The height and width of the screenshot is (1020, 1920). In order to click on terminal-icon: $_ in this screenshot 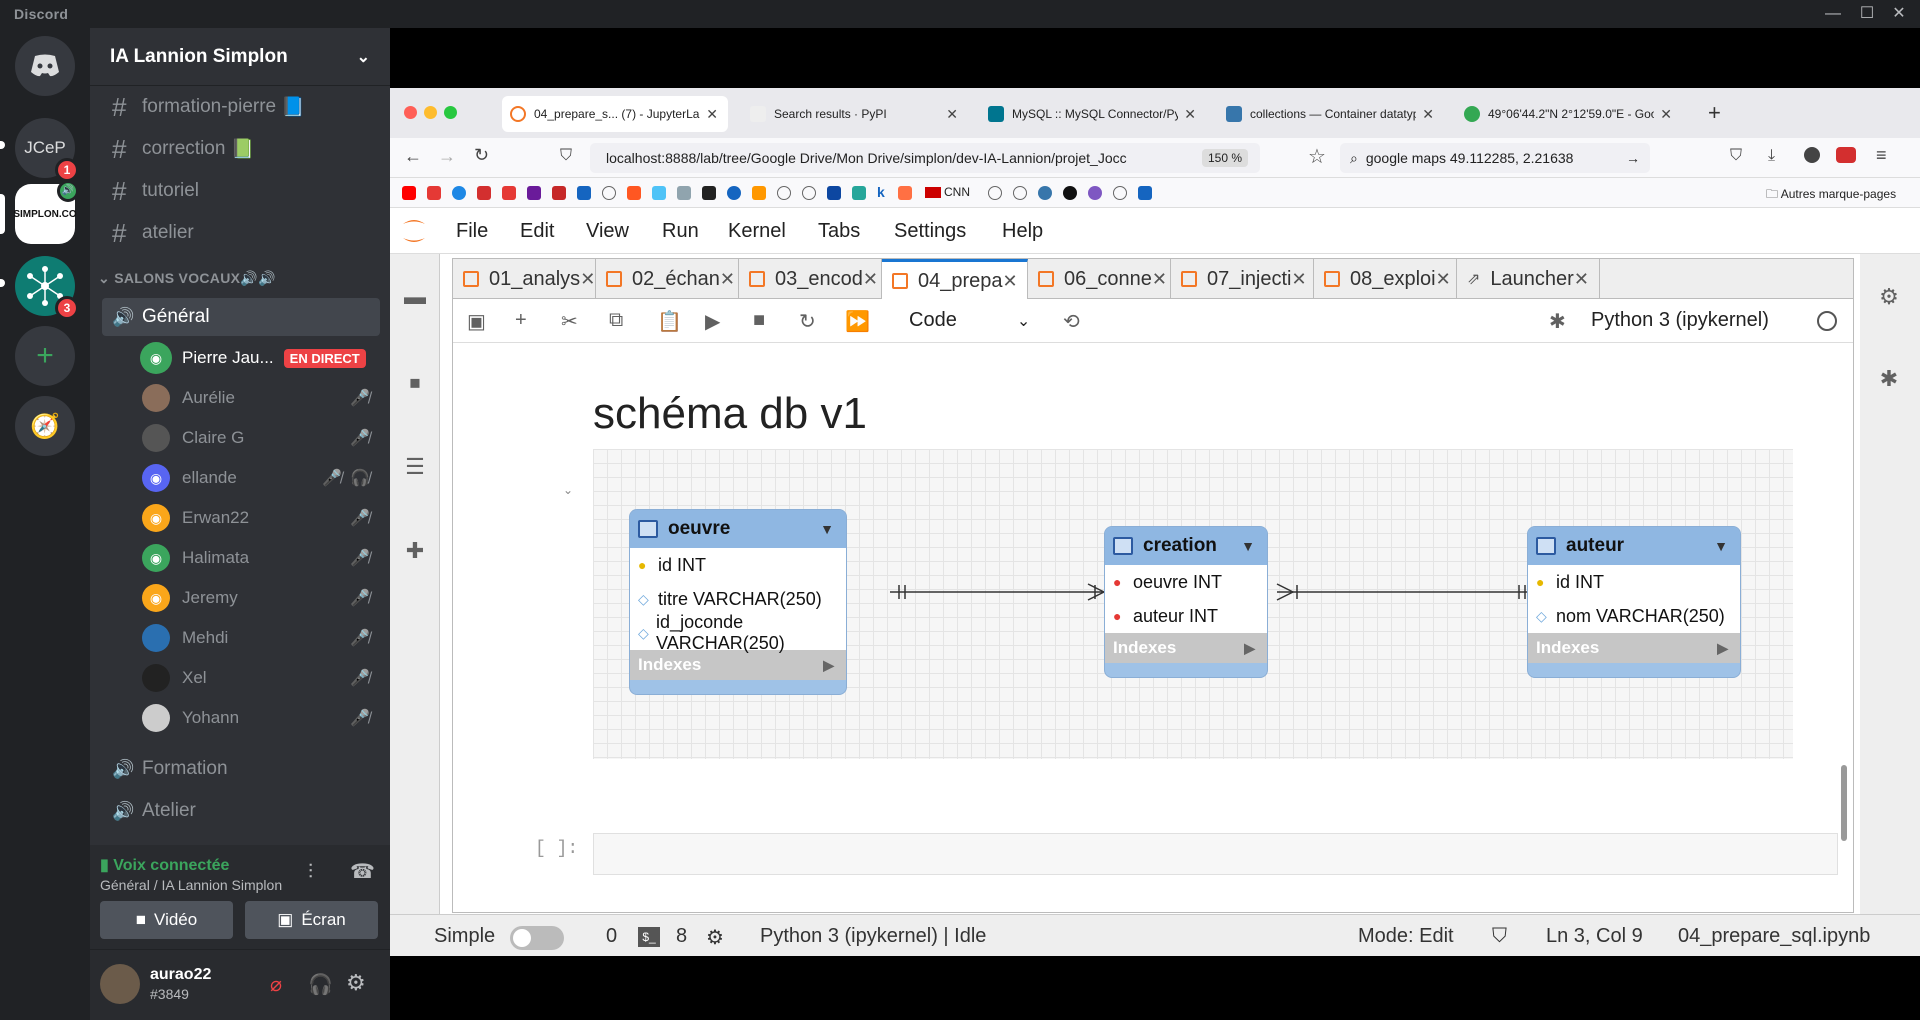, I will do `click(649, 937)`.